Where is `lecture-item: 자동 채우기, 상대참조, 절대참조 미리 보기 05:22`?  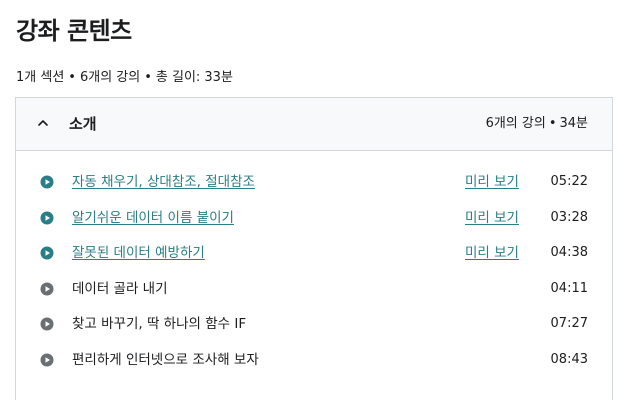 lecture-item: 자동 채우기, 상대참조, 절대참조 미리 보기 05:22 is located at coordinates (314, 186).